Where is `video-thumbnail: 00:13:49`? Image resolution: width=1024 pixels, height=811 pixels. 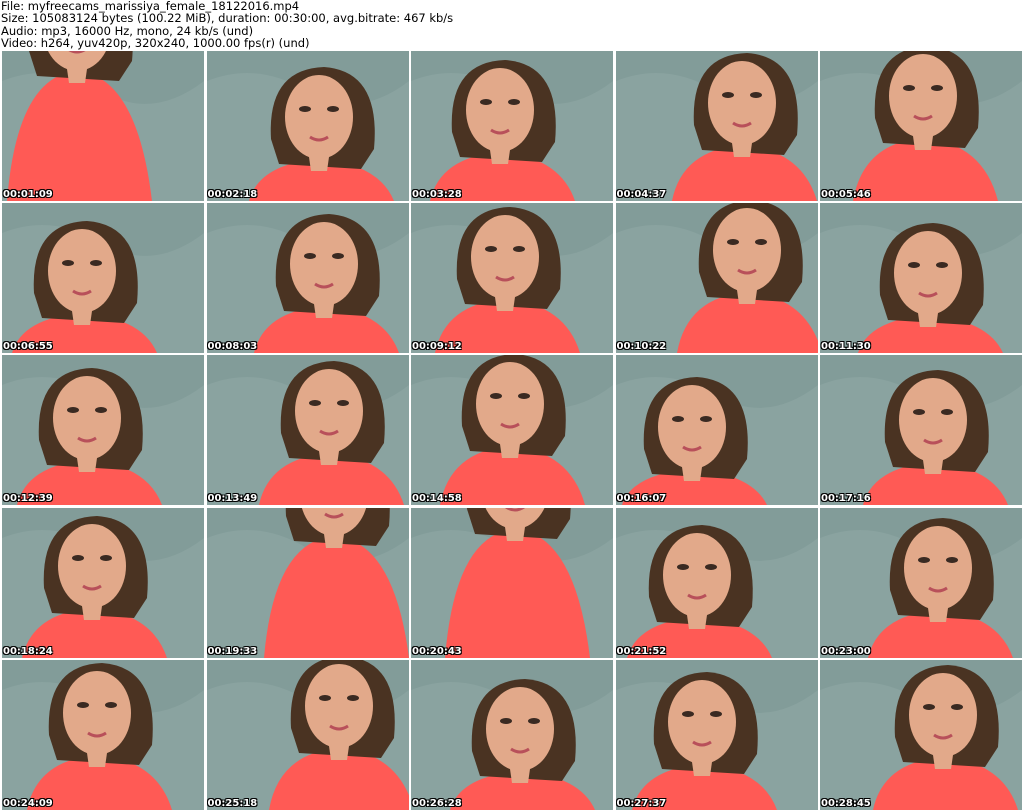
video-thumbnail: 00:13:49 is located at coordinates (307, 430).